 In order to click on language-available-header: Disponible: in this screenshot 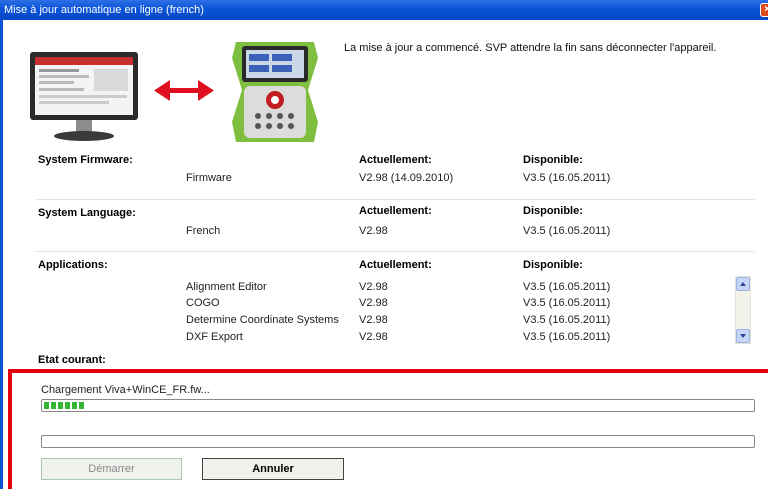, I will do `click(553, 211)`.